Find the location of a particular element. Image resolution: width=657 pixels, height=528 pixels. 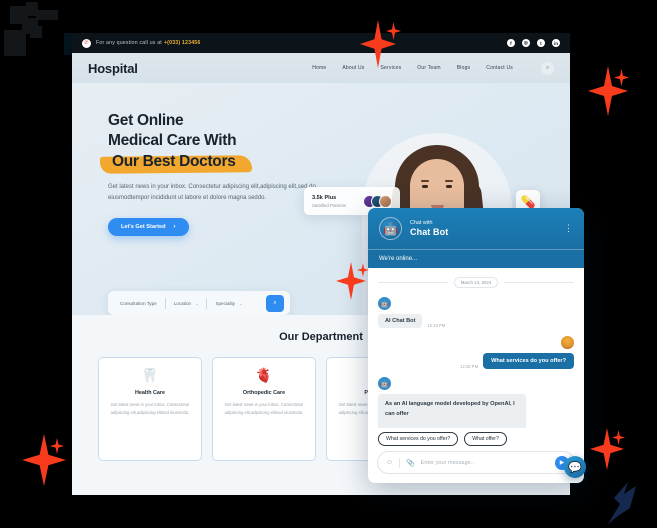

date-divider: March 13, 2024 is located at coordinates (476, 282).